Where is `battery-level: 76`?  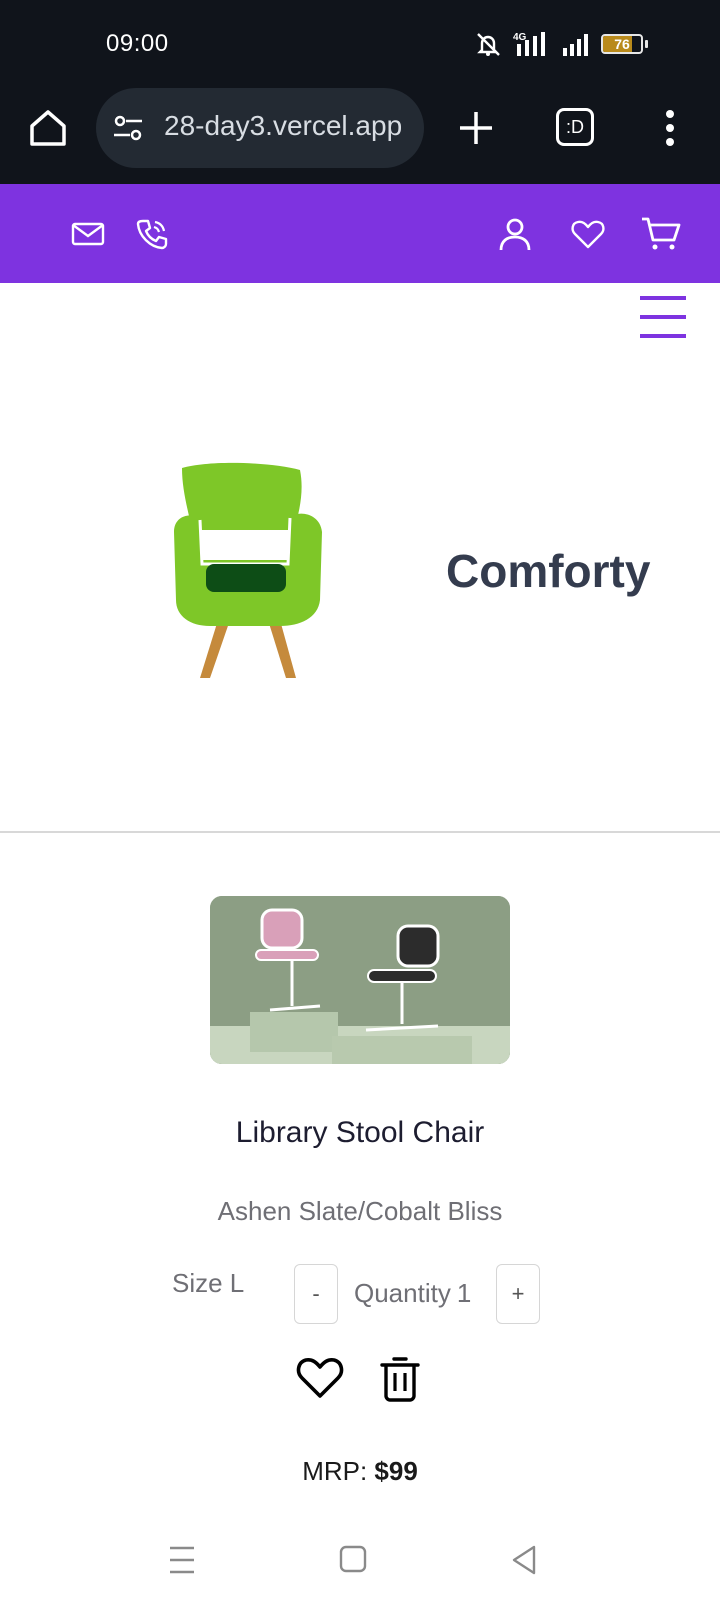 battery-level: 76 is located at coordinates (622, 44).